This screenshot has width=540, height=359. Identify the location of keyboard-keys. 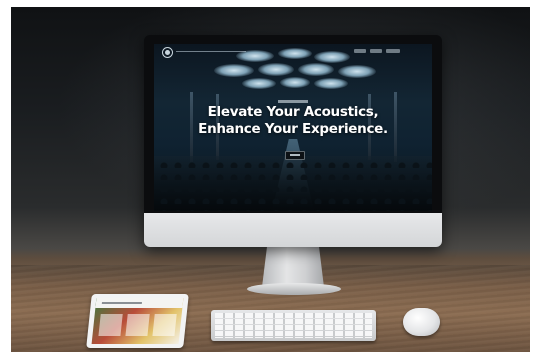
(293, 325).